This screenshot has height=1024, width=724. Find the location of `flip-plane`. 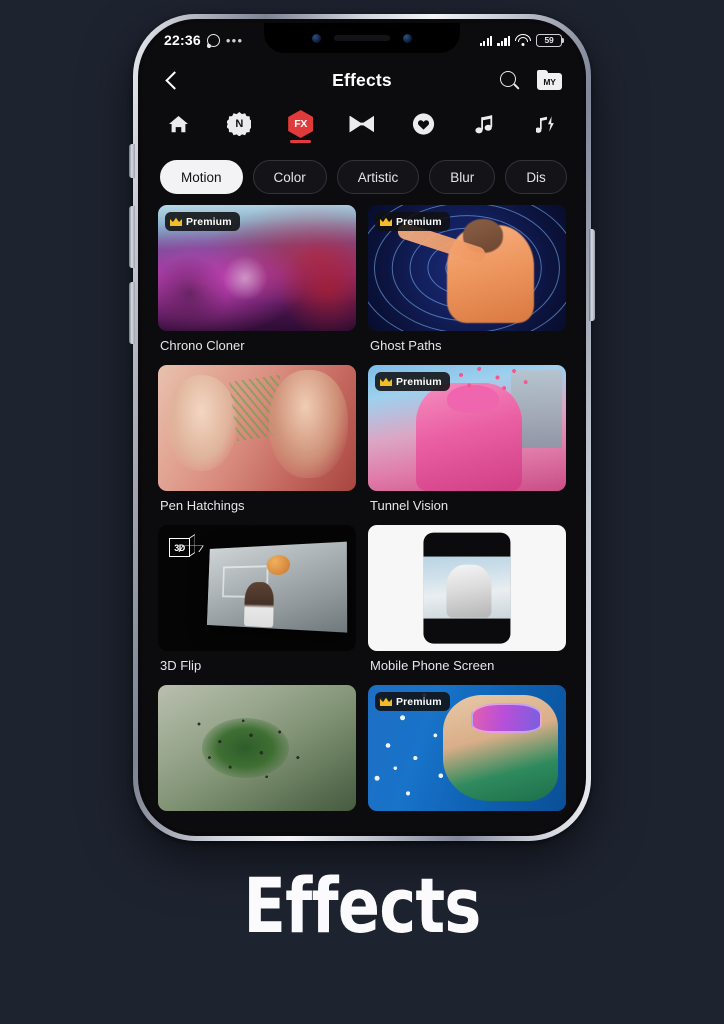

flip-plane is located at coordinates (276, 587).